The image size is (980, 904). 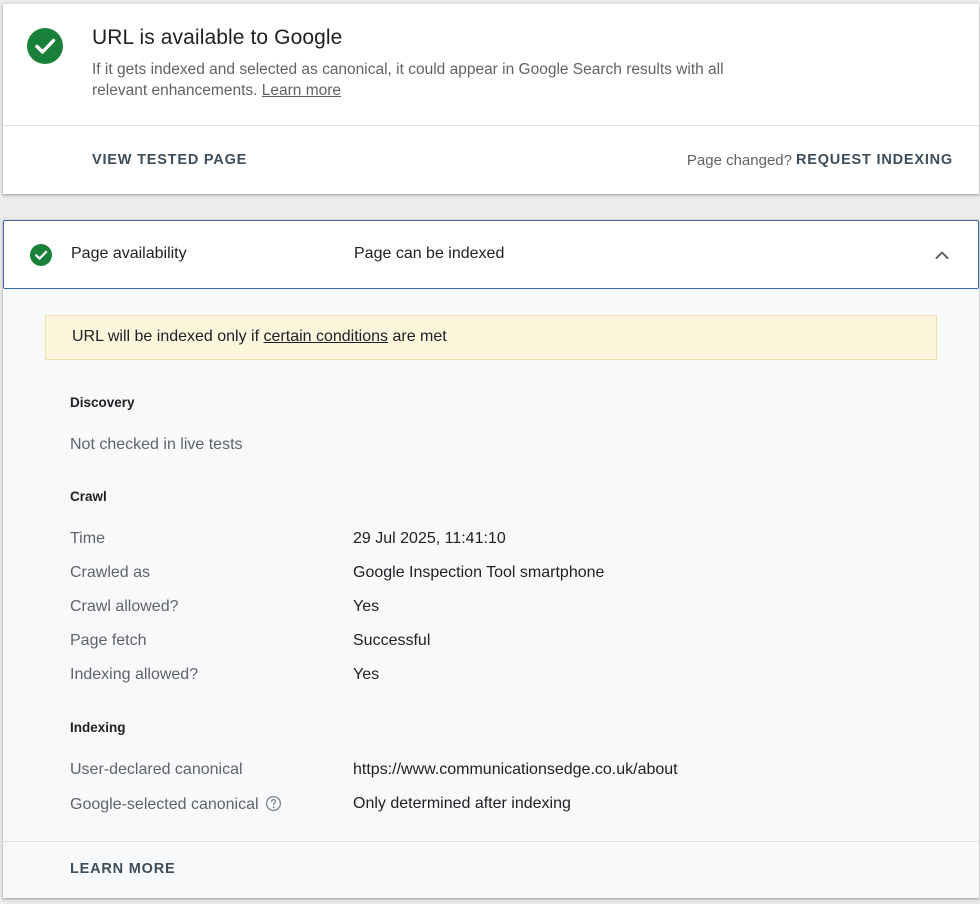 I want to click on crawl-allowed-label: Crawl allowed?, so click(x=124, y=606).